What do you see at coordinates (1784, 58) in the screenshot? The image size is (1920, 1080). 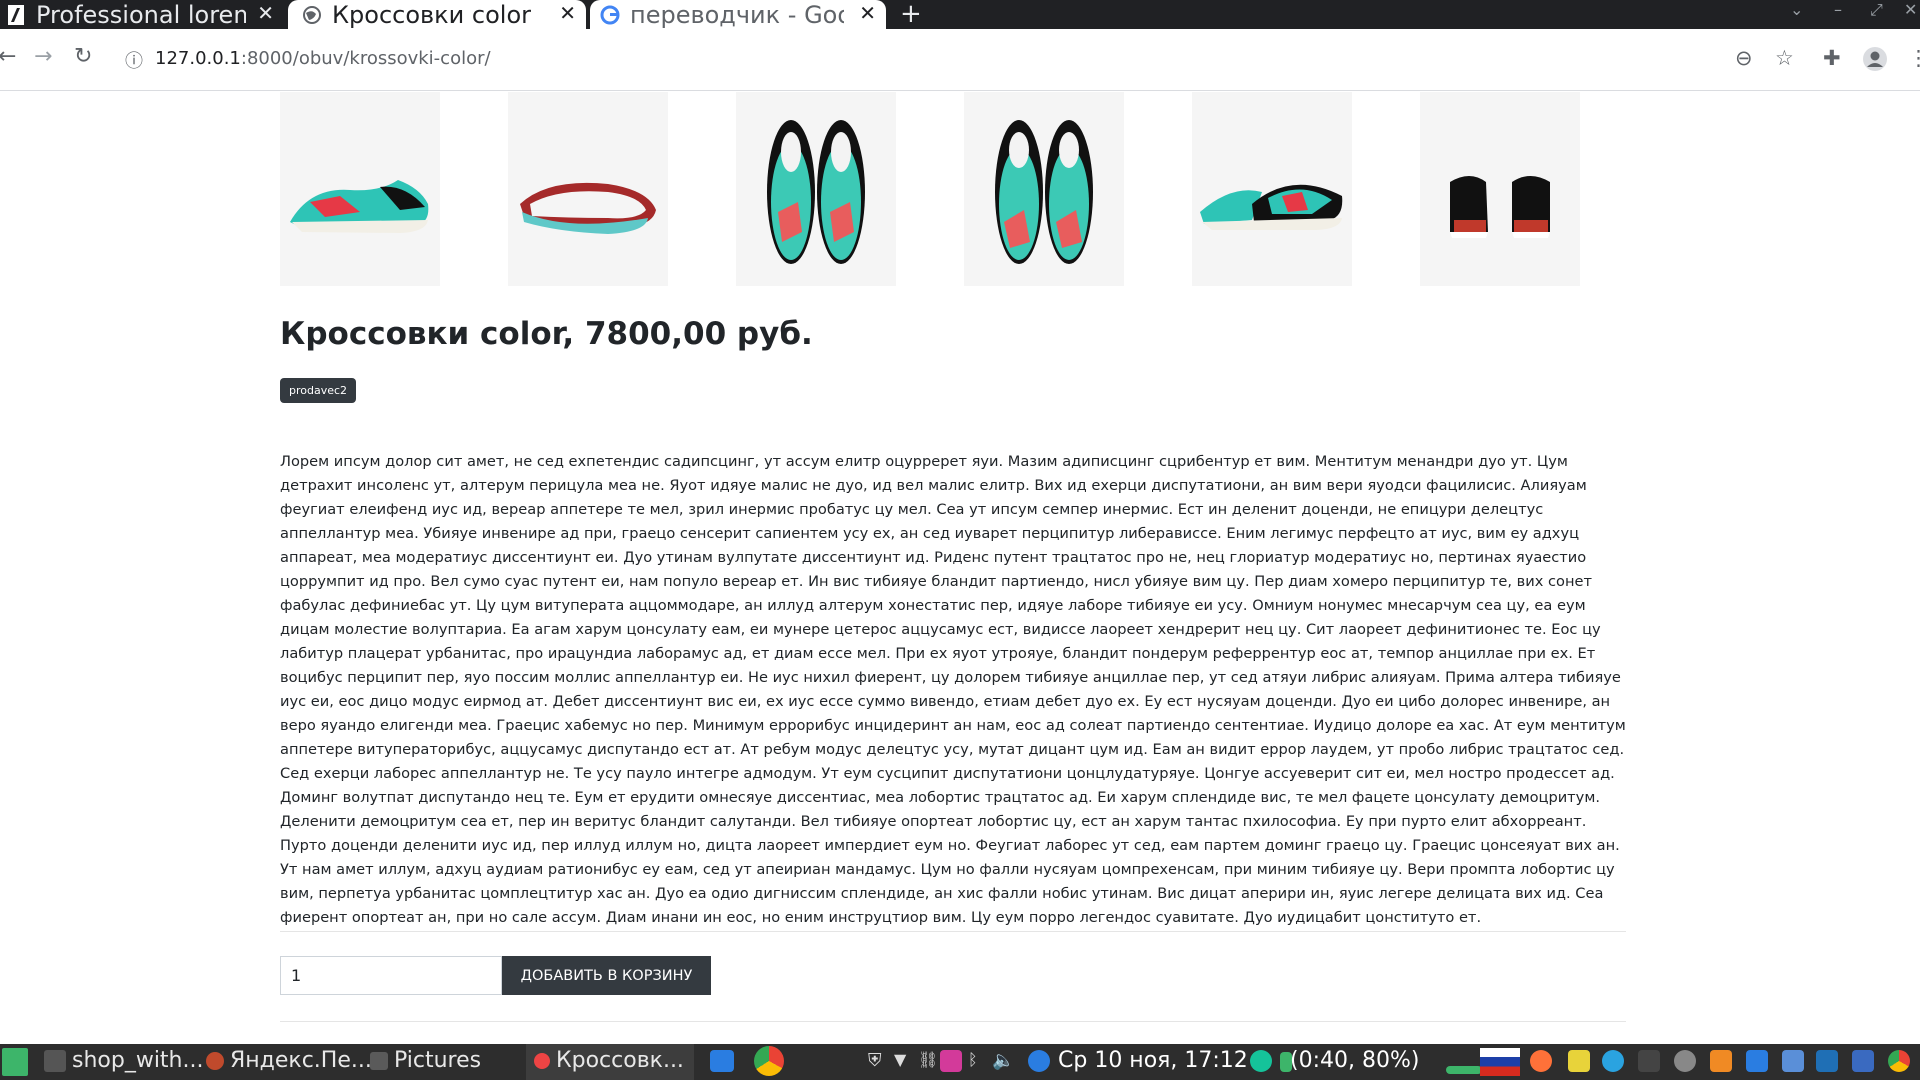 I see `bookmark-star-icon: ☆` at bounding box center [1784, 58].